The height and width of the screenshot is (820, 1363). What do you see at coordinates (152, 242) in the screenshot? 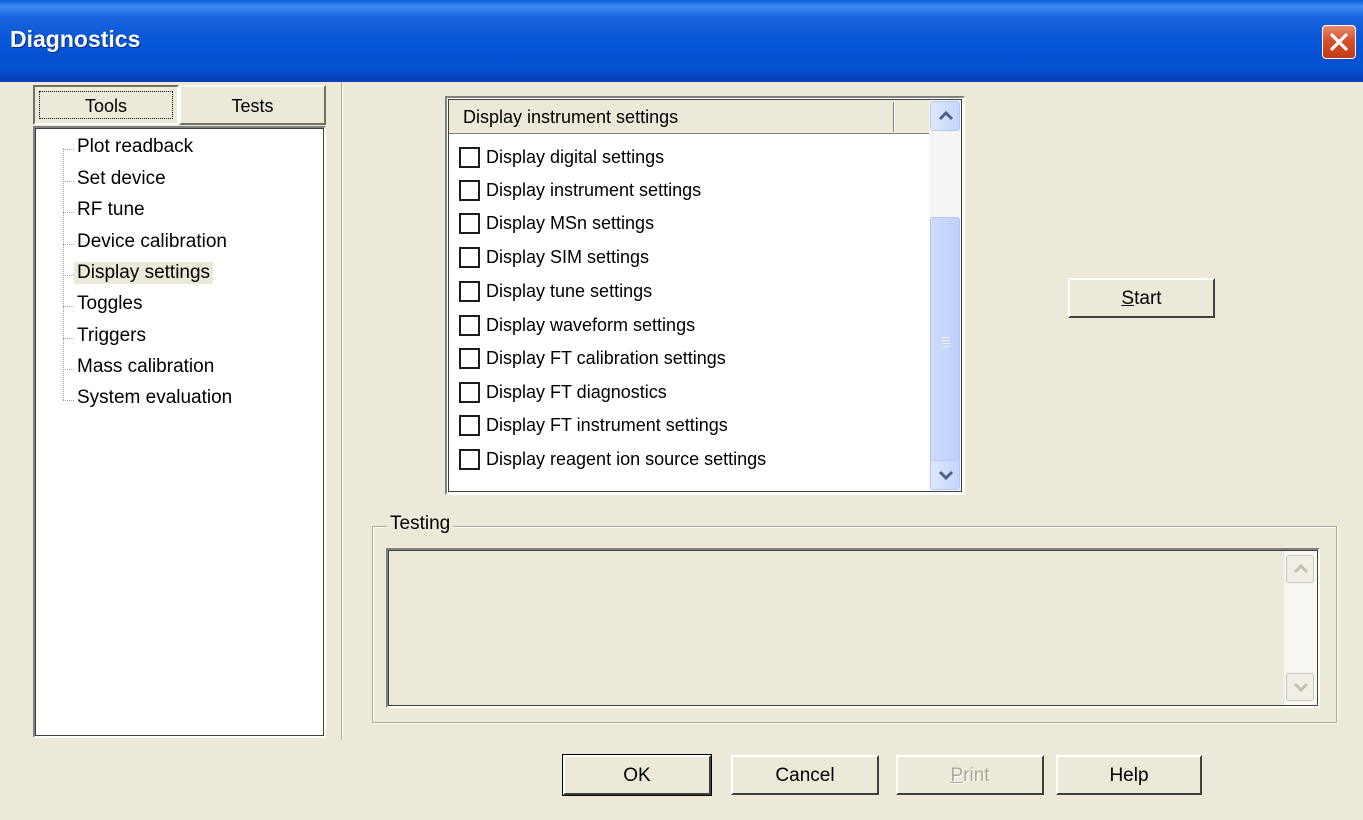
I see `tree-item-device-calibration: Device calibration` at bounding box center [152, 242].